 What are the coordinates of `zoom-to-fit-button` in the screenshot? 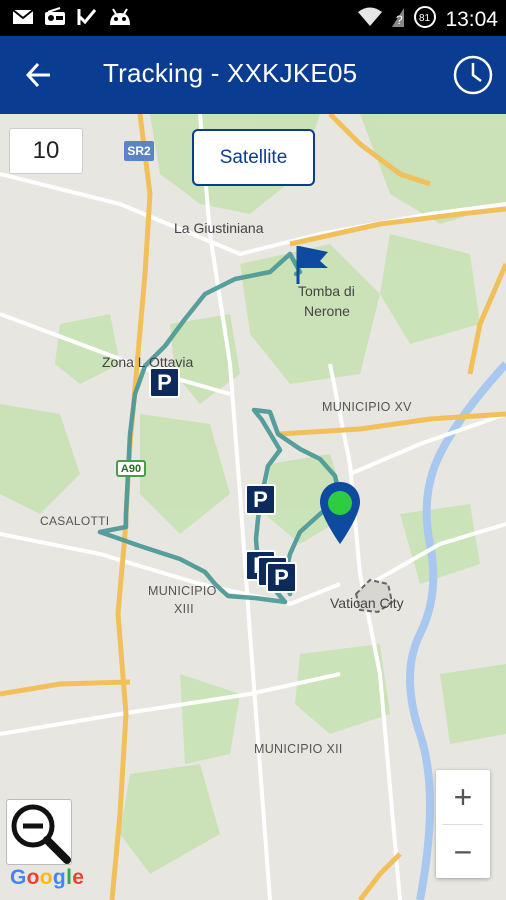 It's located at (39, 832).